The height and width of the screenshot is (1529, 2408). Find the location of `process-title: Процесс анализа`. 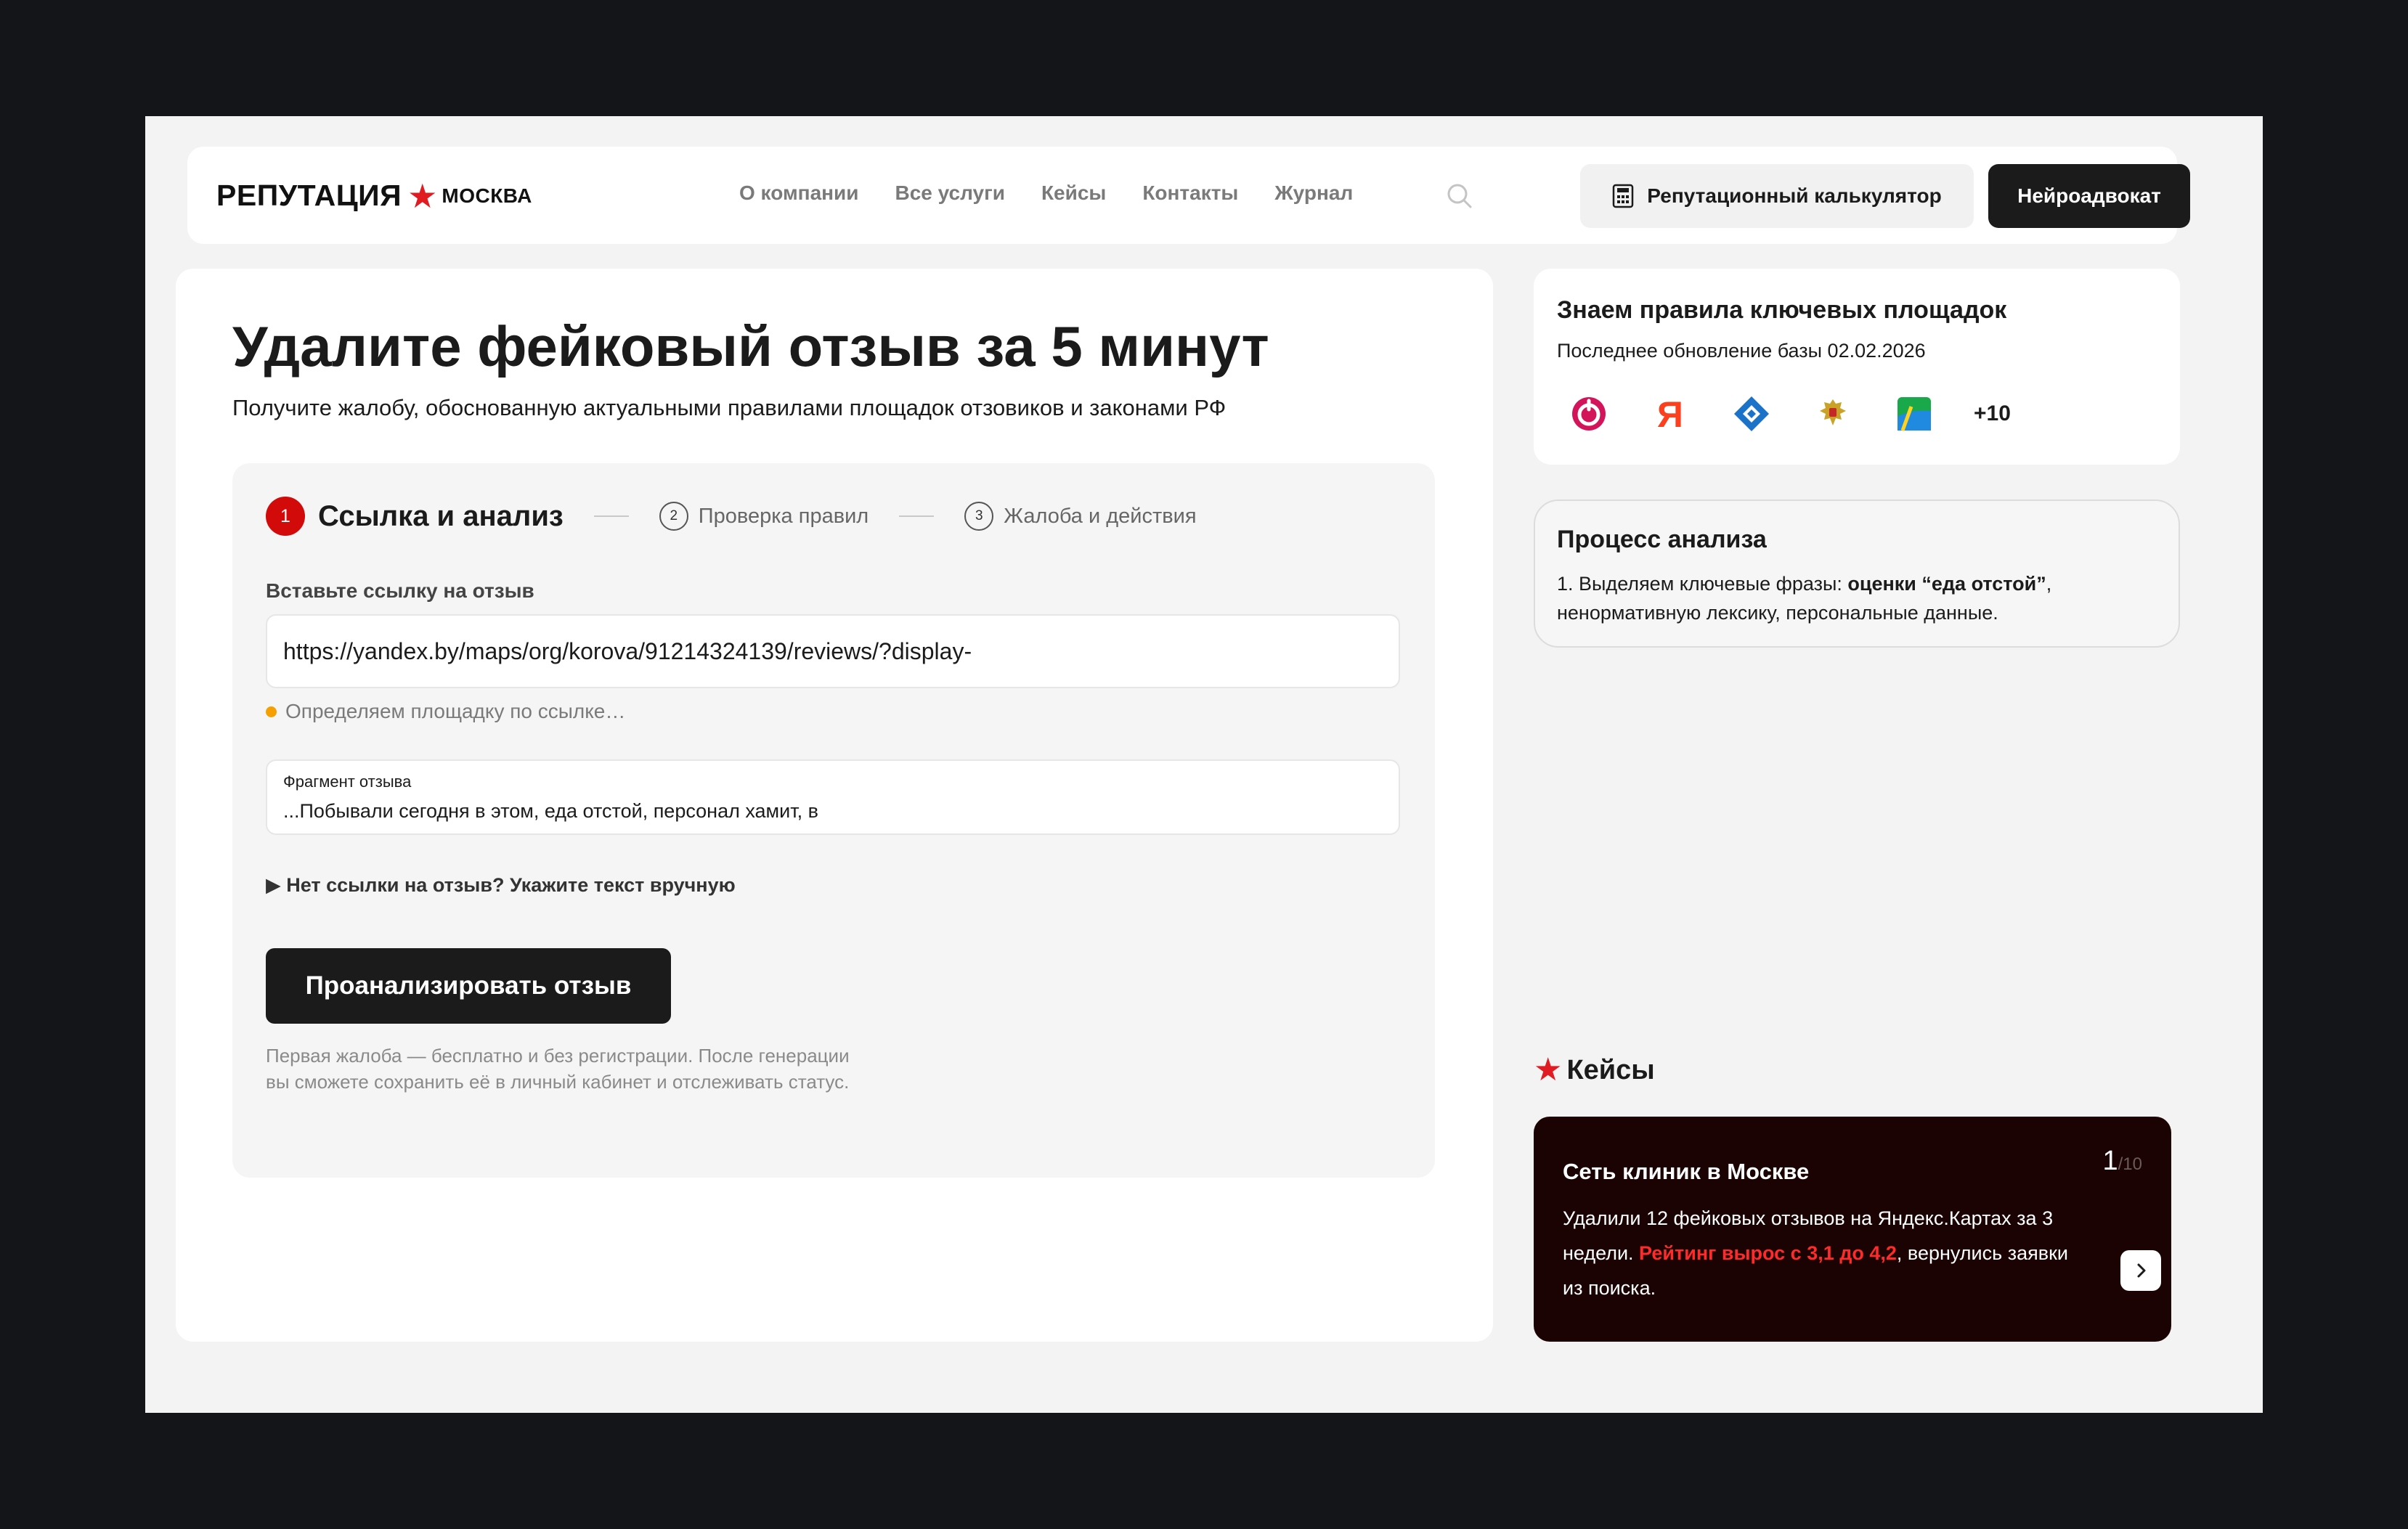

process-title: Процесс анализа is located at coordinates (1662, 539).